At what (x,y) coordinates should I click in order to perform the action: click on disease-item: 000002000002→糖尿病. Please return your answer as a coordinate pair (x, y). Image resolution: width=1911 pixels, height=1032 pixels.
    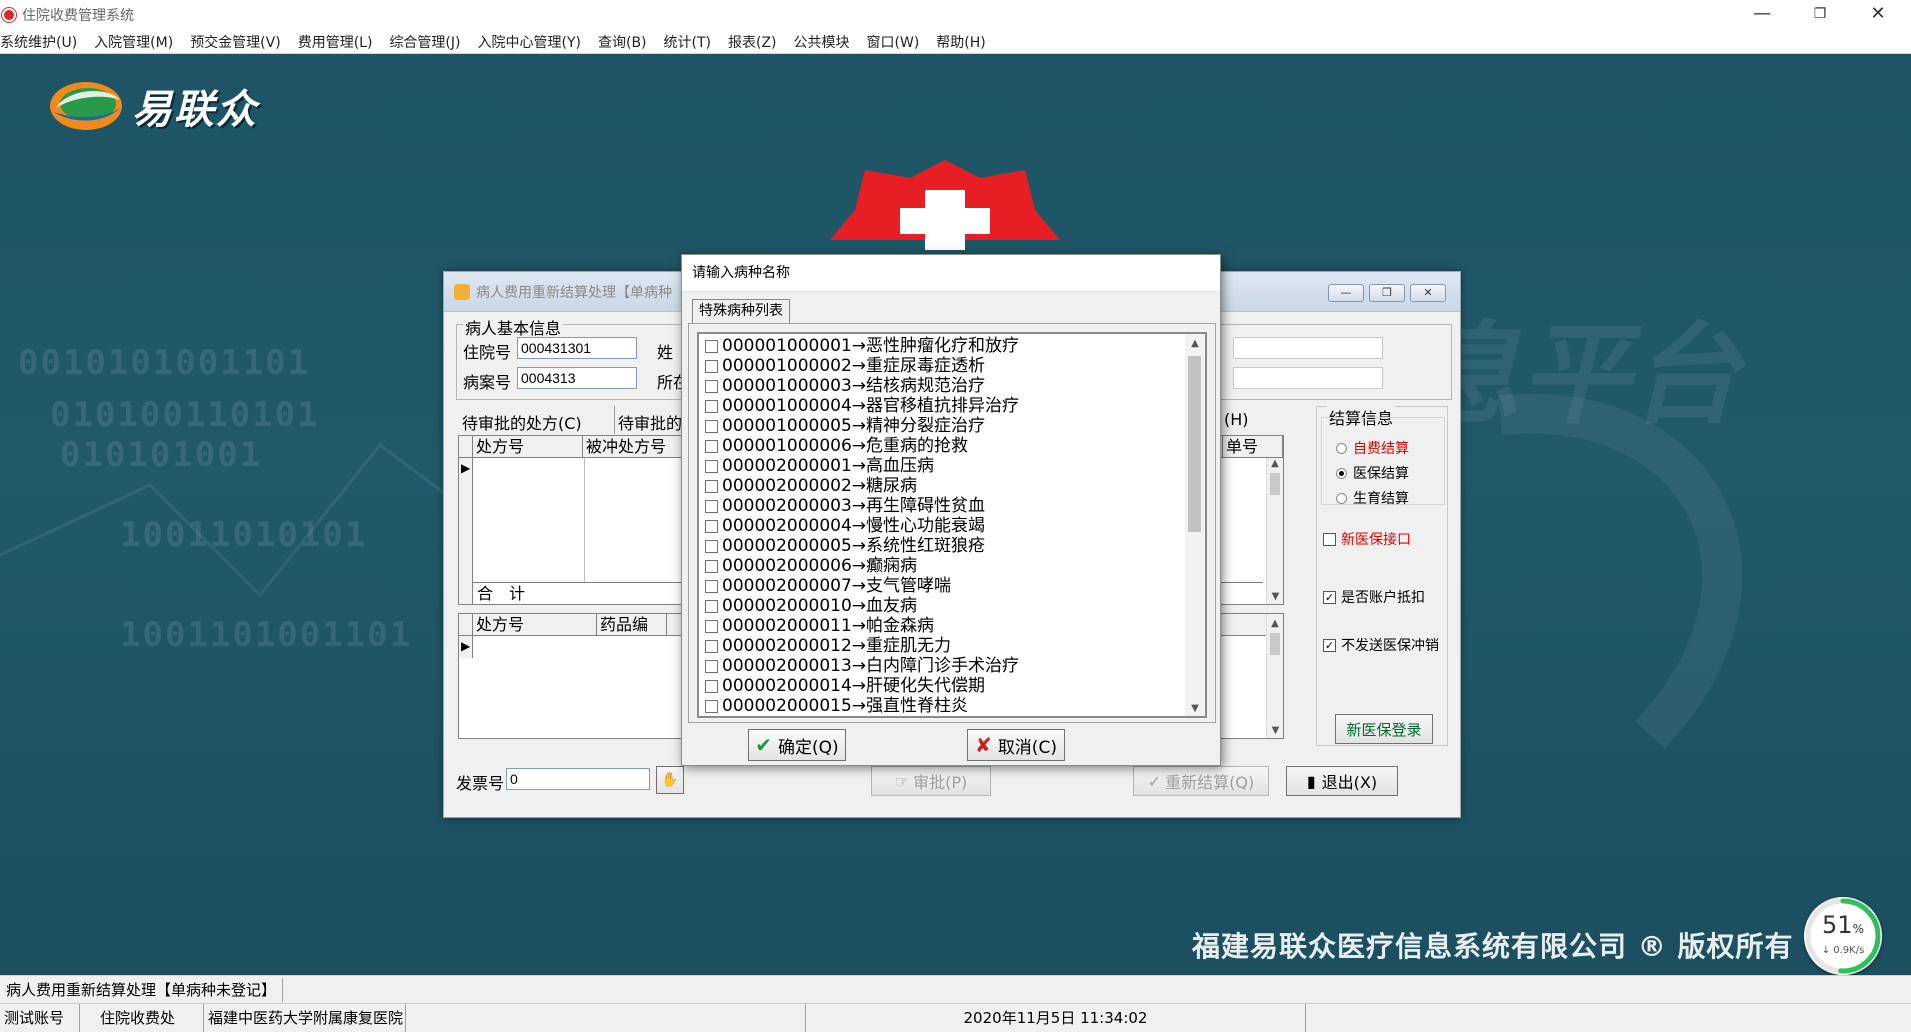
    Looking at the image, I should click on (945, 486).